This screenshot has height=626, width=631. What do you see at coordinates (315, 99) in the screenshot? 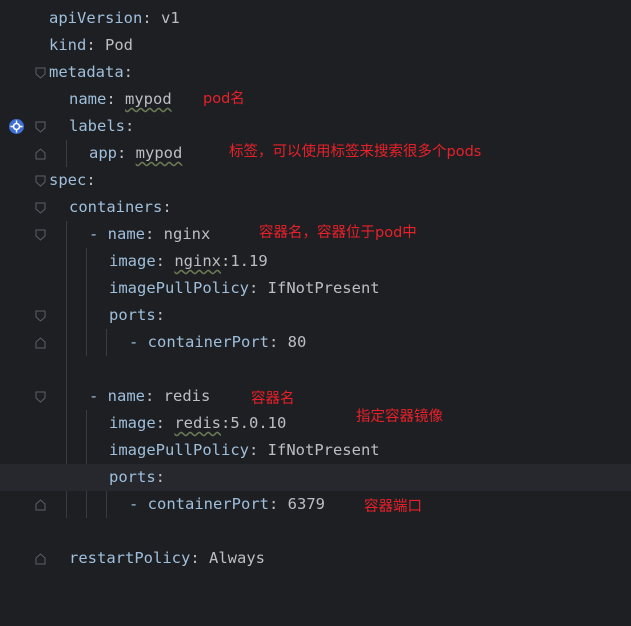
I see `code-line: name: mypod` at bounding box center [315, 99].